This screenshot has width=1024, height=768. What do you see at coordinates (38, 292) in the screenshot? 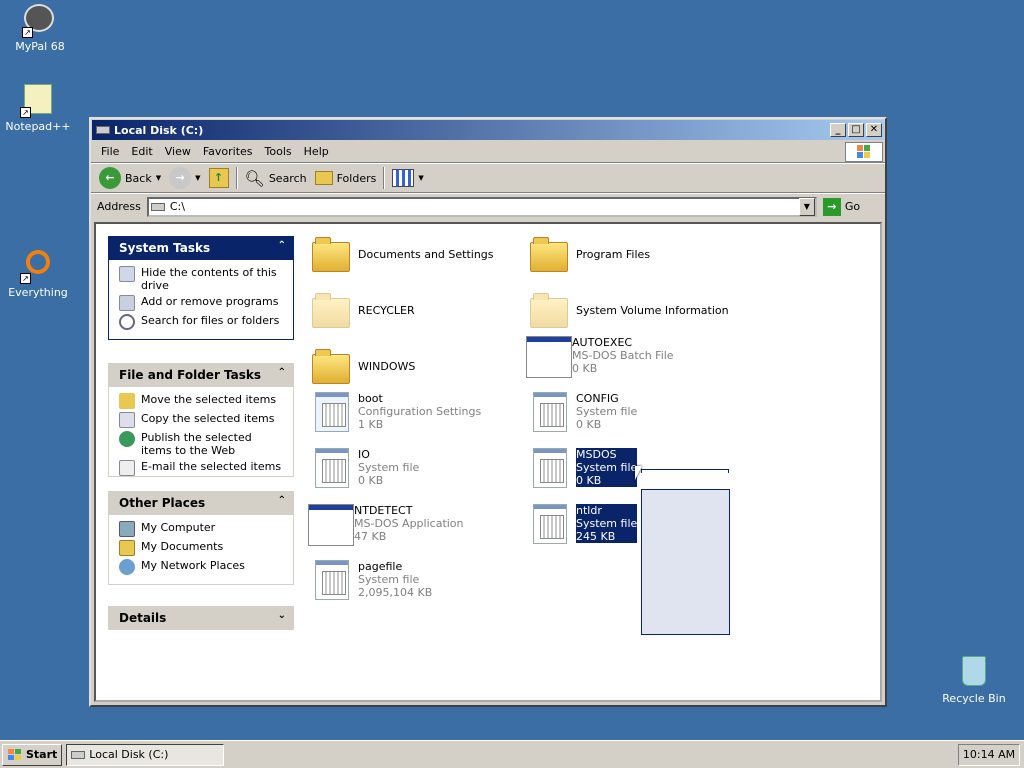
I see `desktop-icon-label: Everything` at bounding box center [38, 292].